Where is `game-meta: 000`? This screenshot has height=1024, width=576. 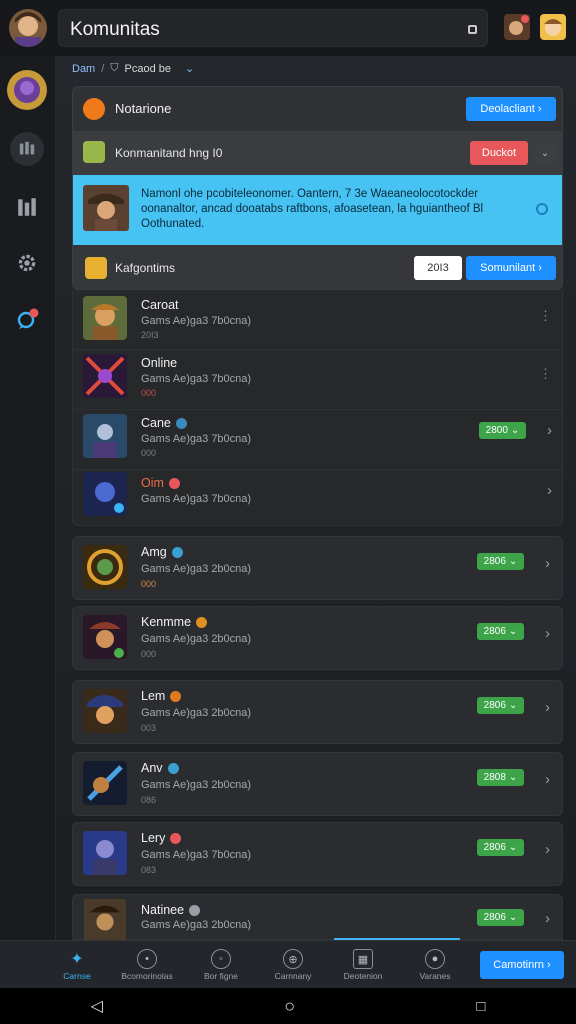 game-meta: 000 is located at coordinates (149, 453).